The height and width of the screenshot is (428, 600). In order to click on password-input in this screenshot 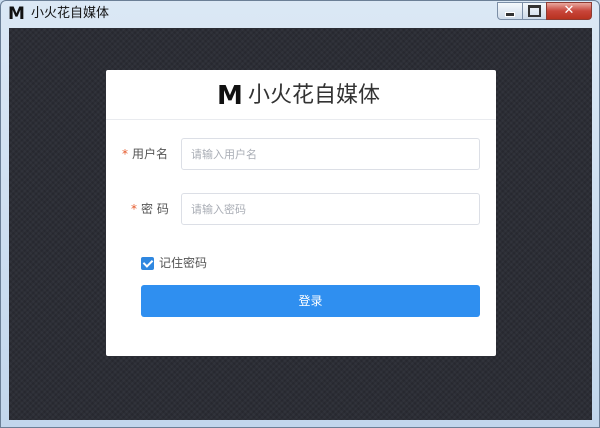, I will do `click(330, 209)`.